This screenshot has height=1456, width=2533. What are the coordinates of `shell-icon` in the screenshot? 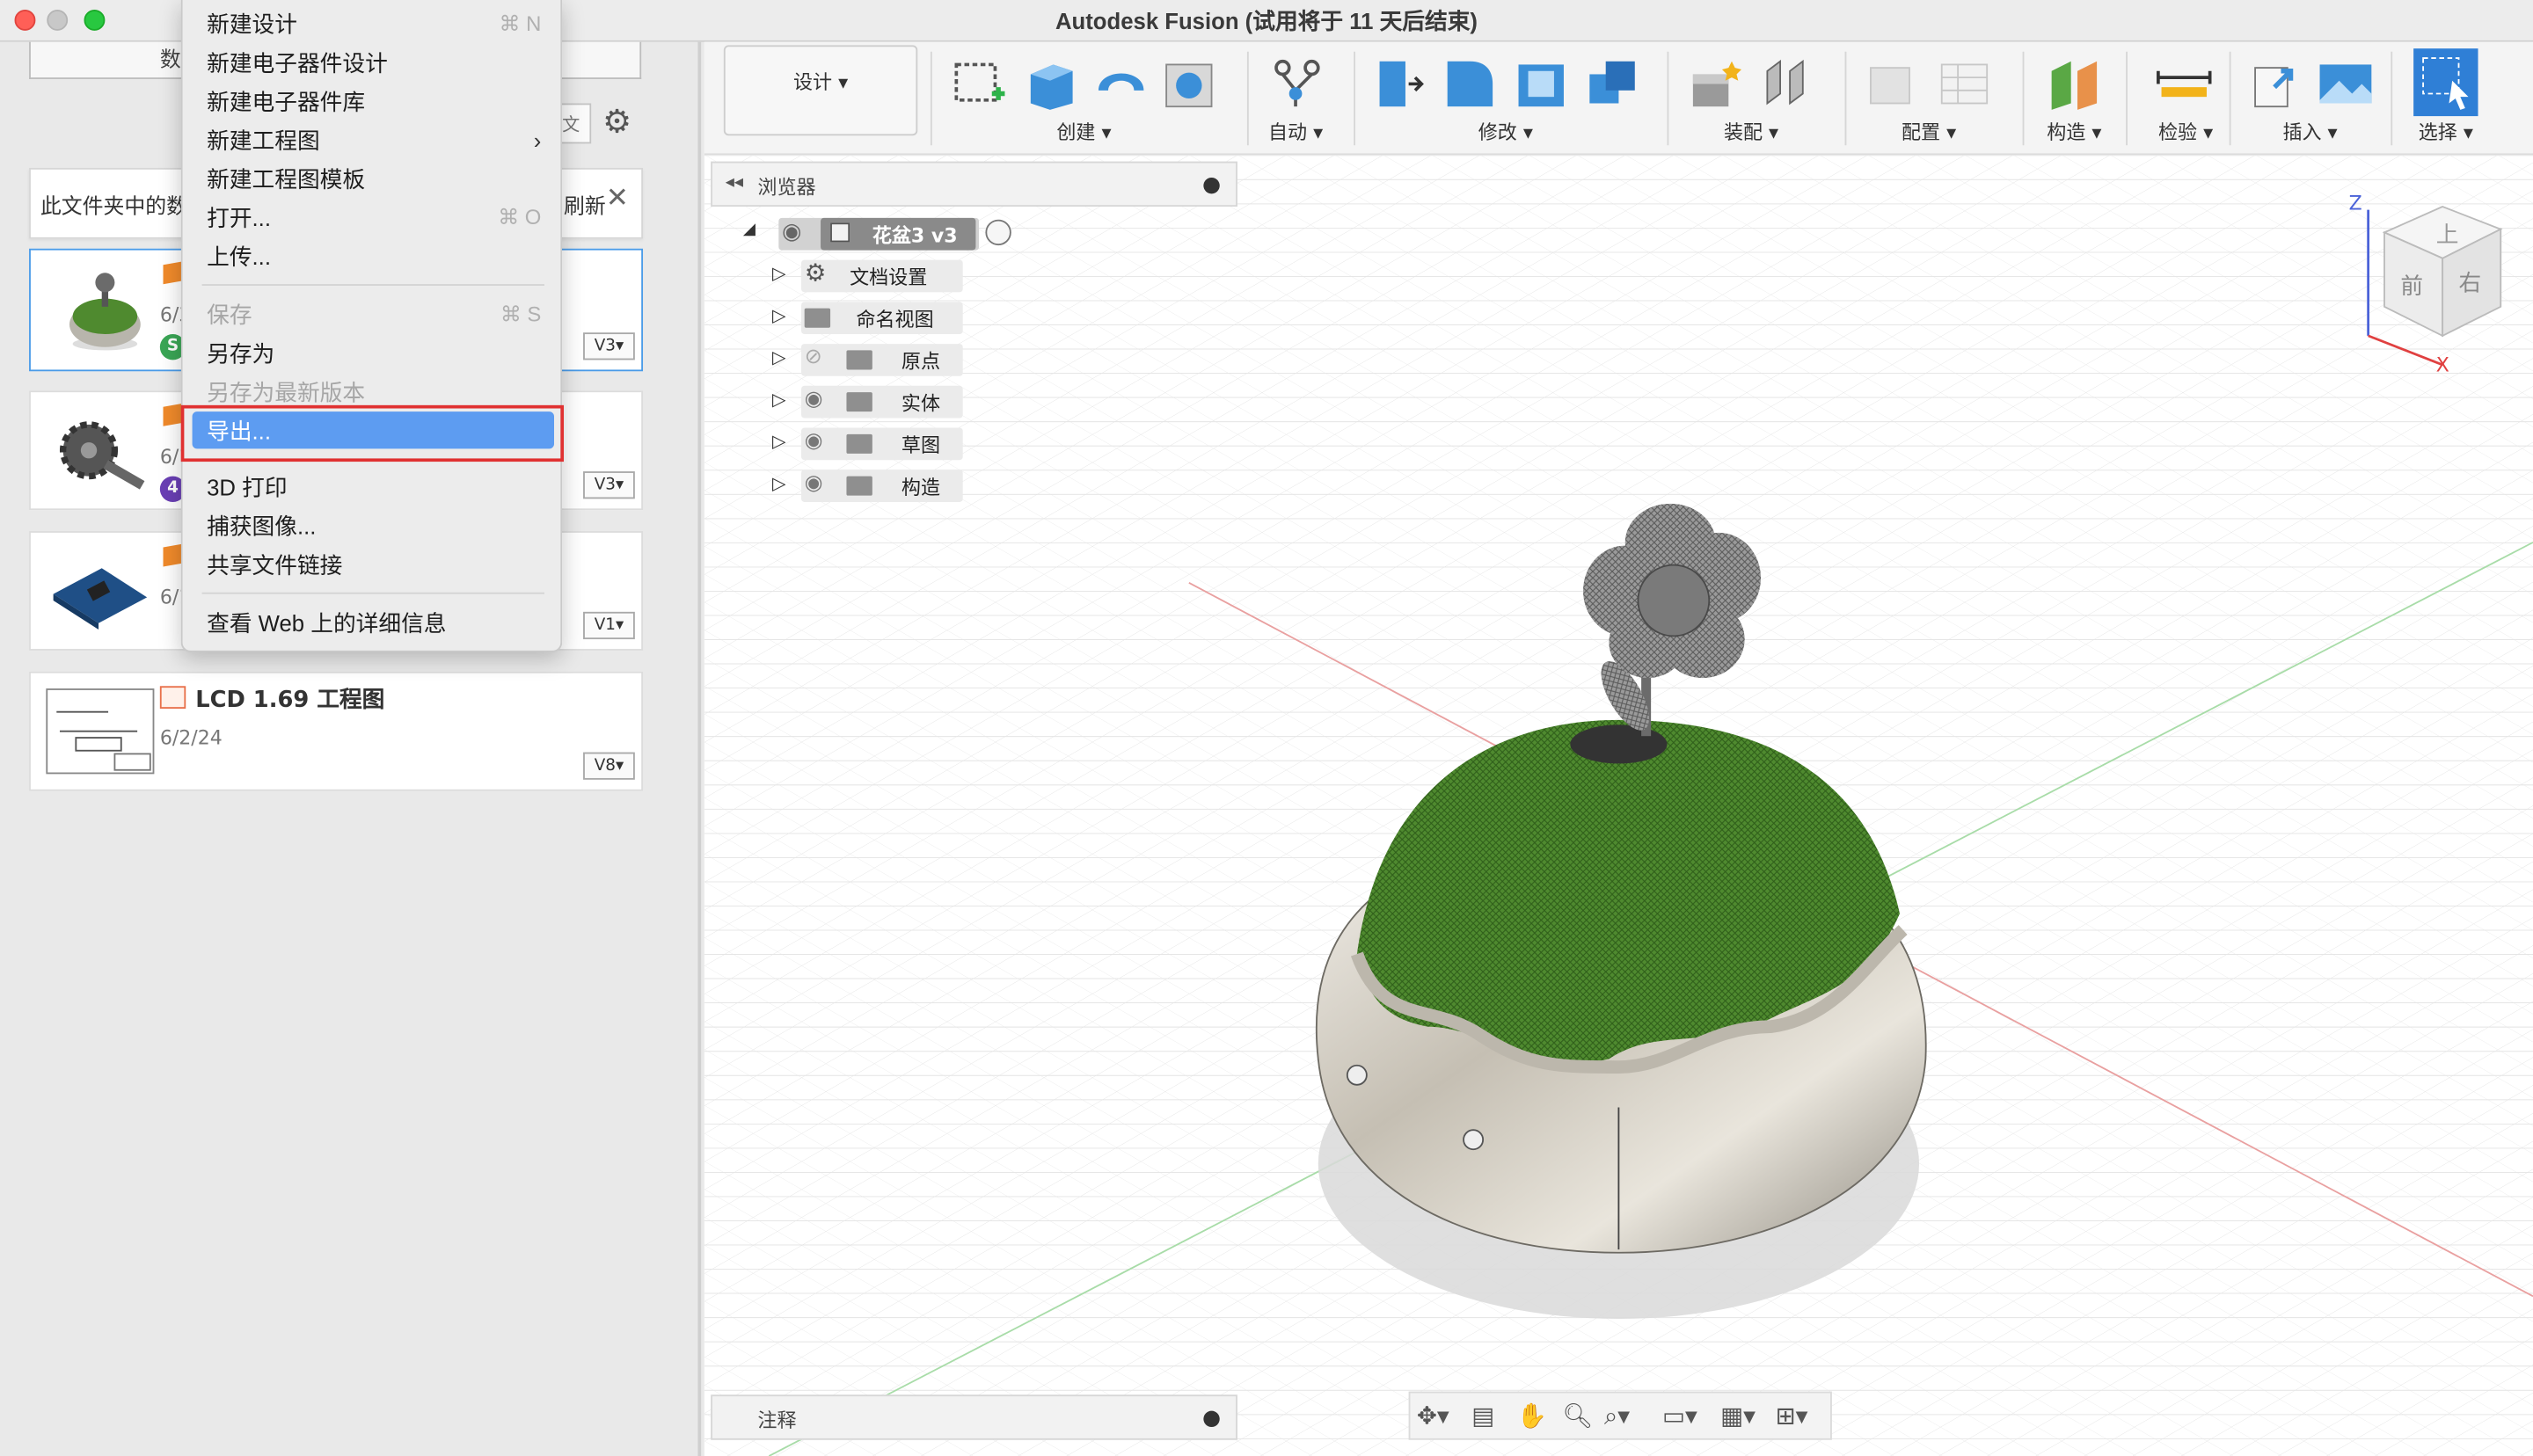 It's located at (1541, 84).